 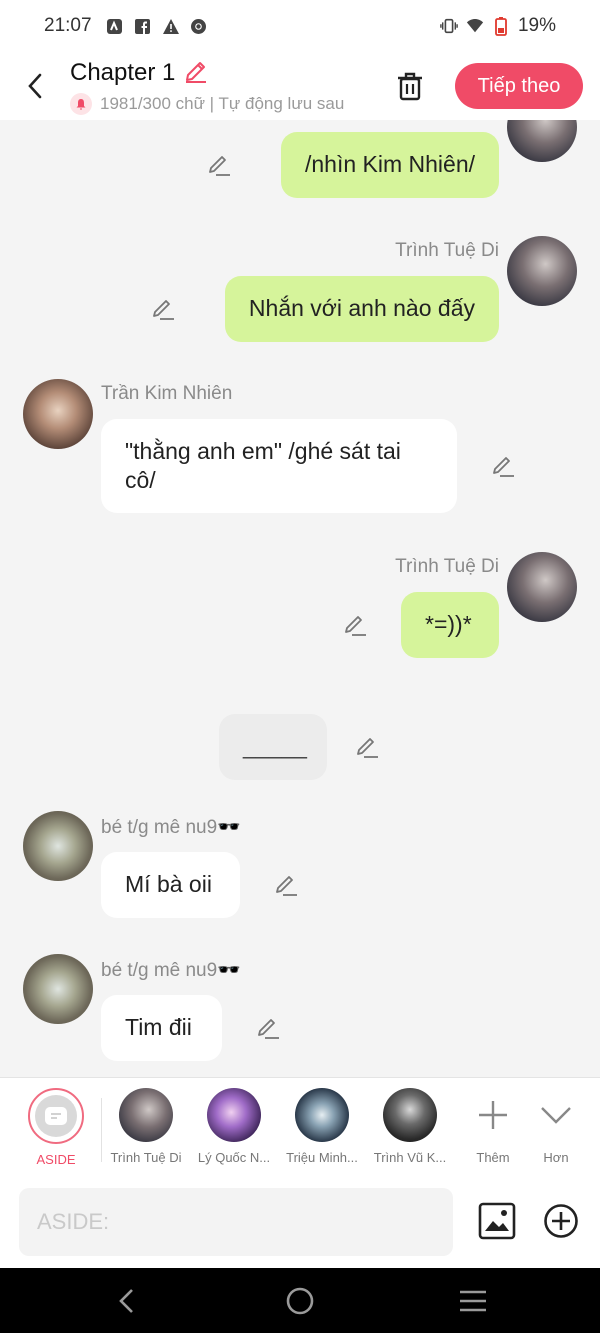 I want to click on message-bubble: /nhìn Kim Nhiên/, so click(x=389, y=165).